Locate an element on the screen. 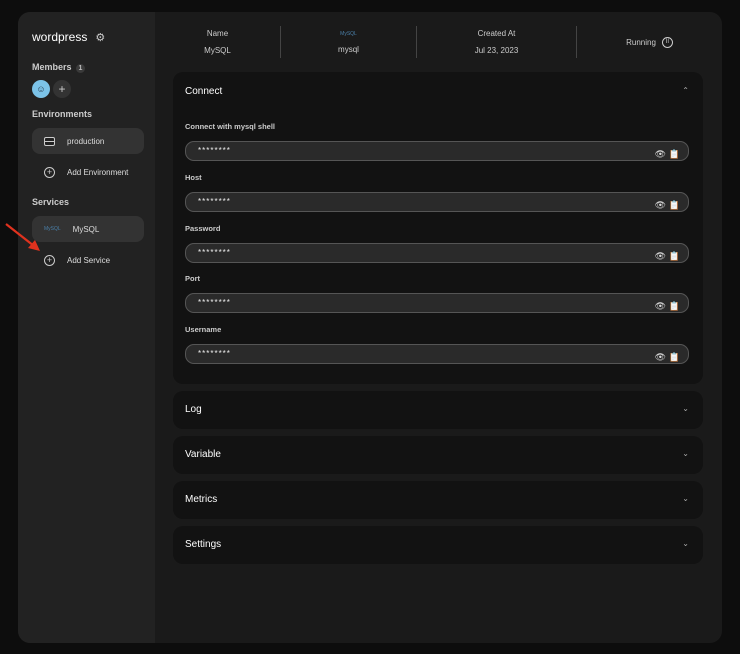 This screenshot has width=740, height=654. members-label: Members is located at coordinates (52, 67).